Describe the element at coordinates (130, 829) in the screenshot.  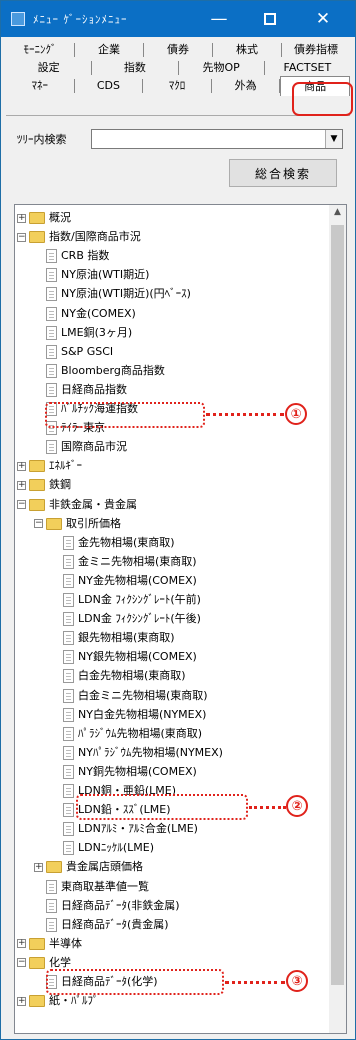
I see `tree-item-node: LDNｱﾙﾐ・ｱﾙﾐ合金(LME)` at that location.